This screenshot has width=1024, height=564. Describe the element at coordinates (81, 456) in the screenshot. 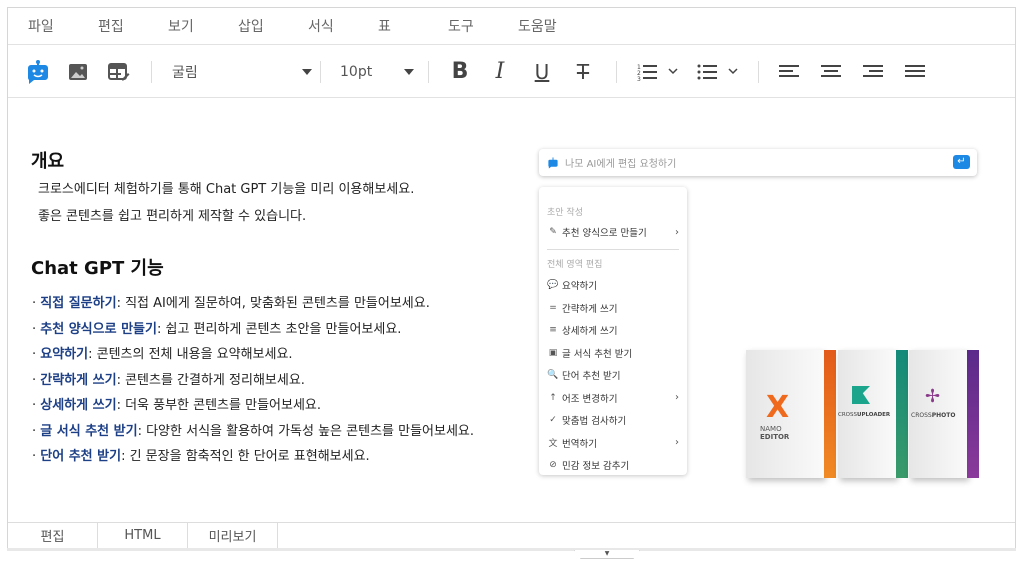

I see `feature-term: 단어 추천 받기` at that location.